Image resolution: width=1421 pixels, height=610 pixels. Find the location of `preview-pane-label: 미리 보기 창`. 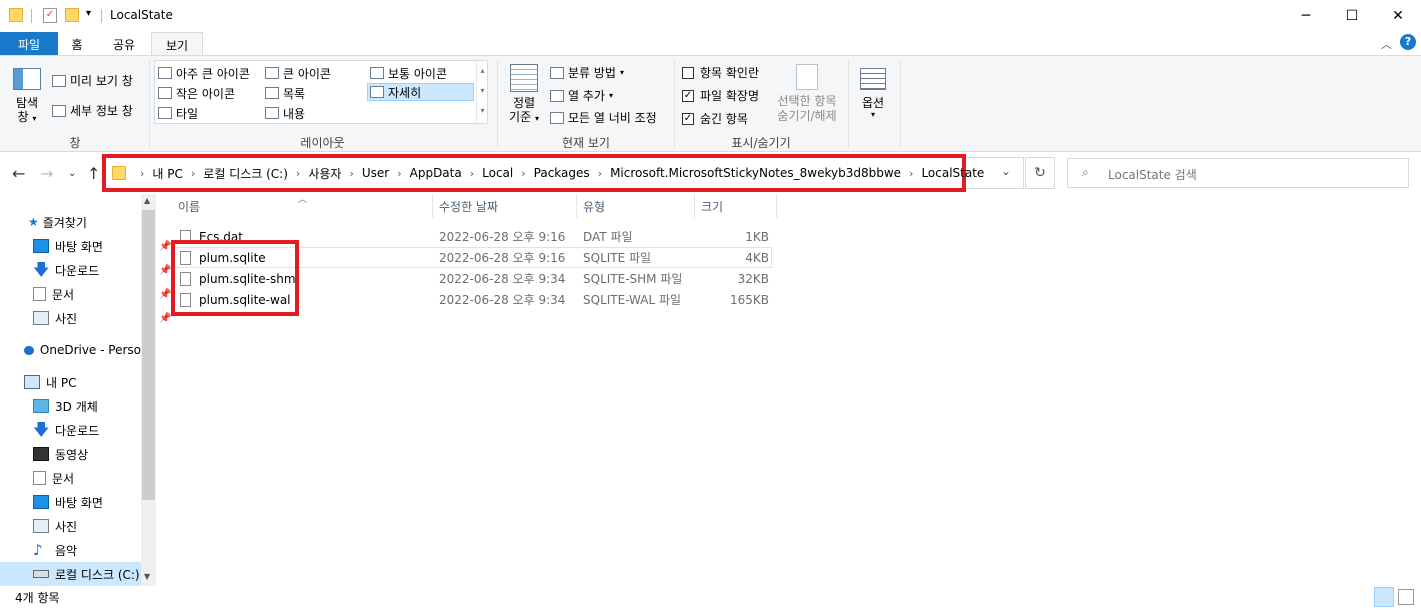

preview-pane-label: 미리 보기 창 is located at coordinates (101, 81).